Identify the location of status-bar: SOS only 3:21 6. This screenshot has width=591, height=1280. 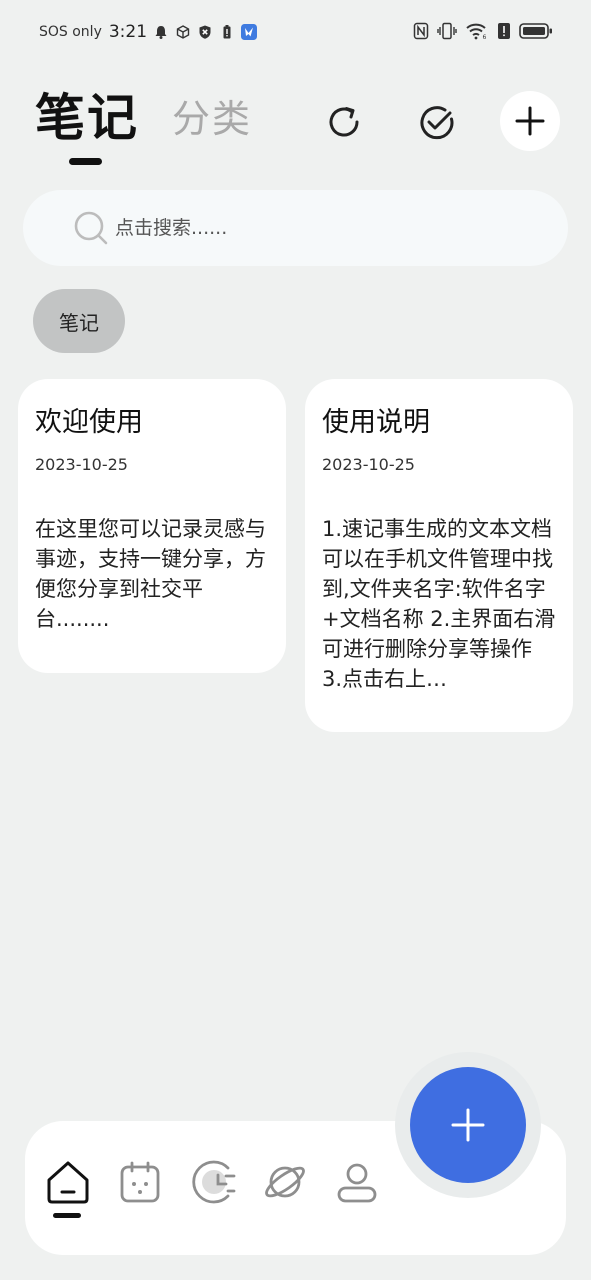
(295, 33).